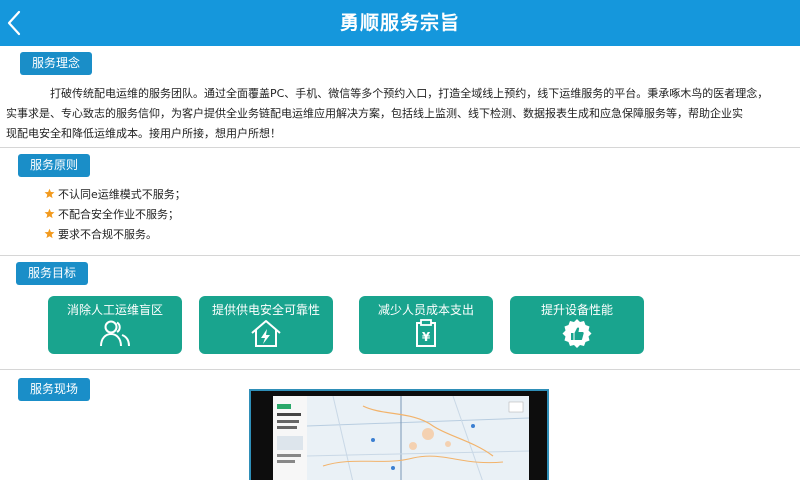 The height and width of the screenshot is (480, 800). What do you see at coordinates (107, 234) in the screenshot?
I see `principle-text: 要求不合规不服务。` at bounding box center [107, 234].